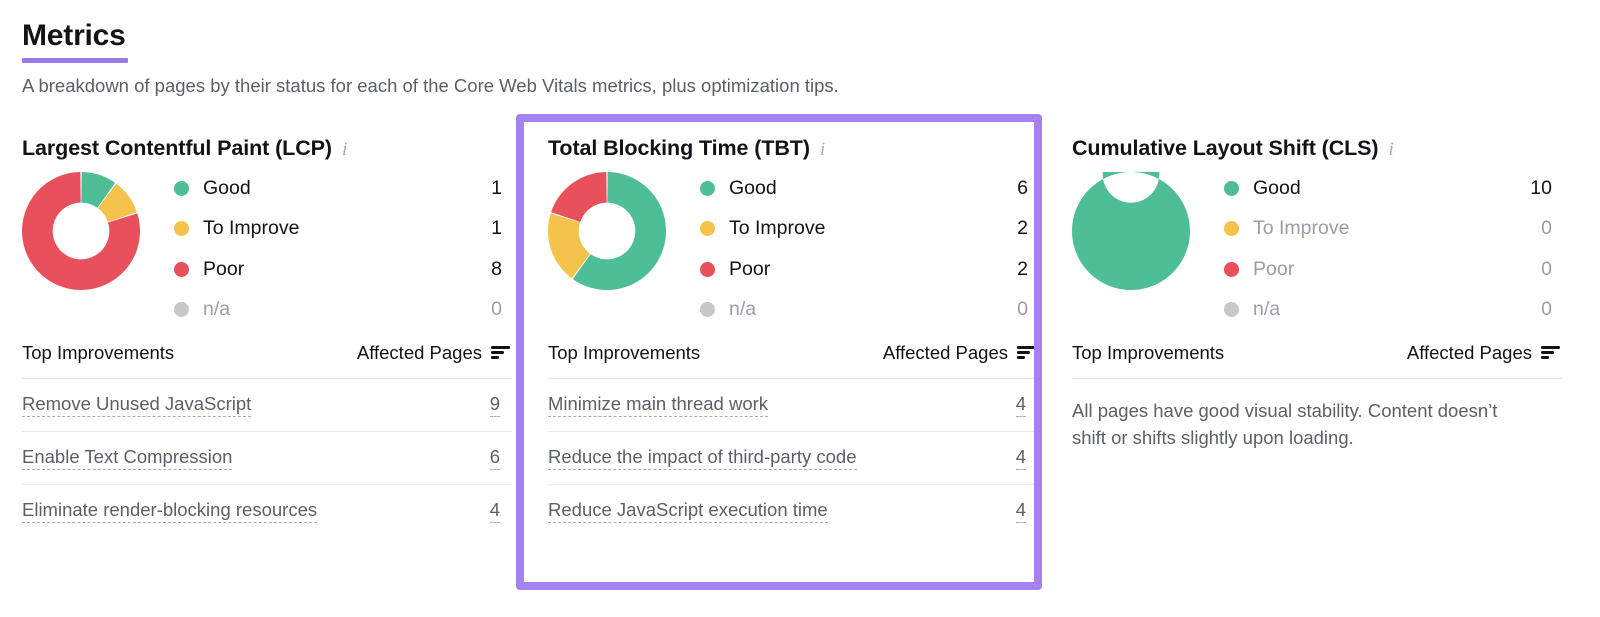 This screenshot has height=617, width=1600. Describe the element at coordinates (1393, 188) in the screenshot. I see `legend-row: Good 10` at that location.